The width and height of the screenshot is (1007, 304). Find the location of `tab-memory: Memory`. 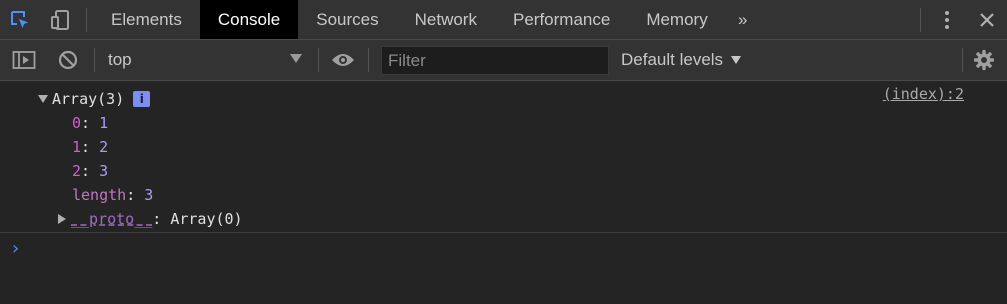

tab-memory: Memory is located at coordinates (676, 19).